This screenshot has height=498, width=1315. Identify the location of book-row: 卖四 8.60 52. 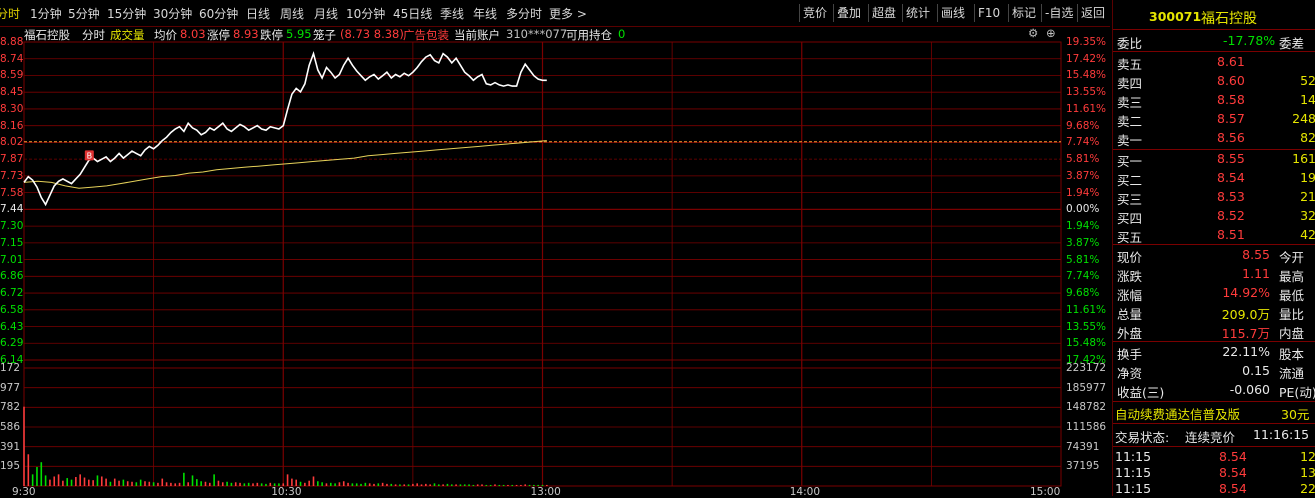
(1214, 81).